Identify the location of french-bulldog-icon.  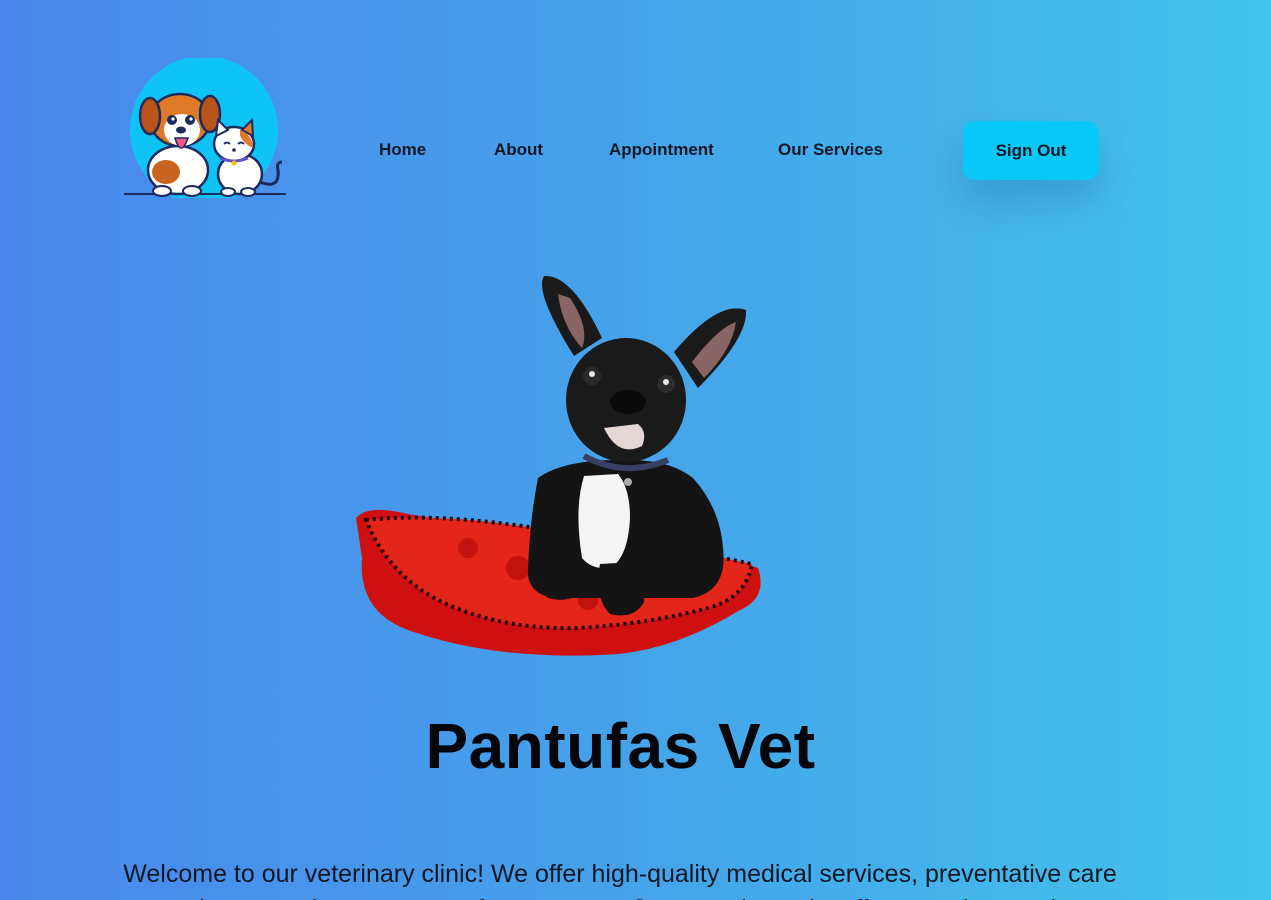
(558, 465).